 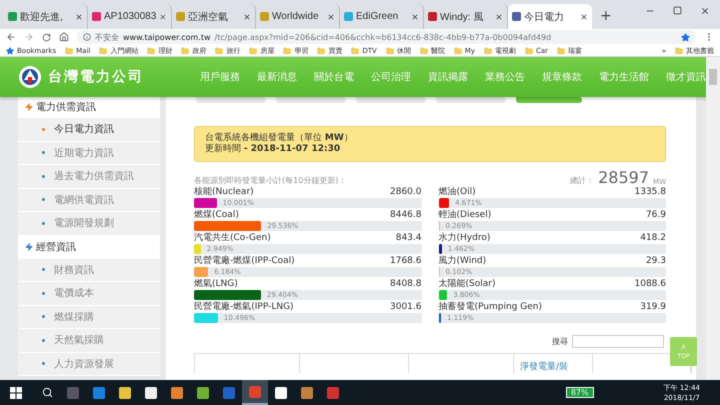 What do you see at coordinates (46, 37) in the screenshot?
I see `reload-icon` at bounding box center [46, 37].